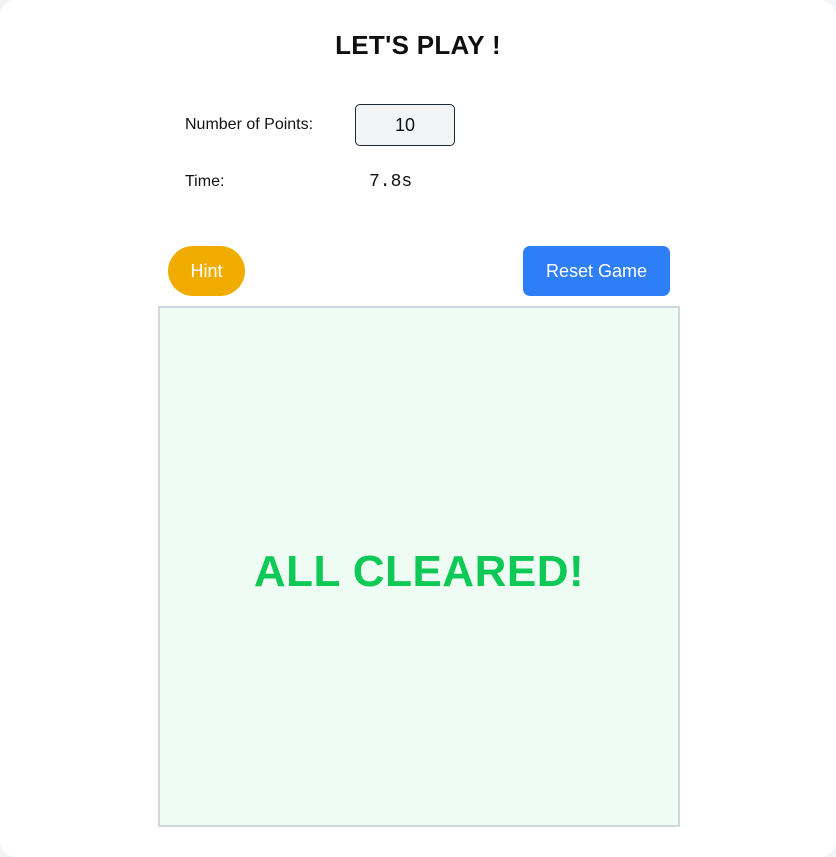 The width and height of the screenshot is (836, 857). What do you see at coordinates (298, 182) in the screenshot?
I see `time-row: Time: 7.8s` at bounding box center [298, 182].